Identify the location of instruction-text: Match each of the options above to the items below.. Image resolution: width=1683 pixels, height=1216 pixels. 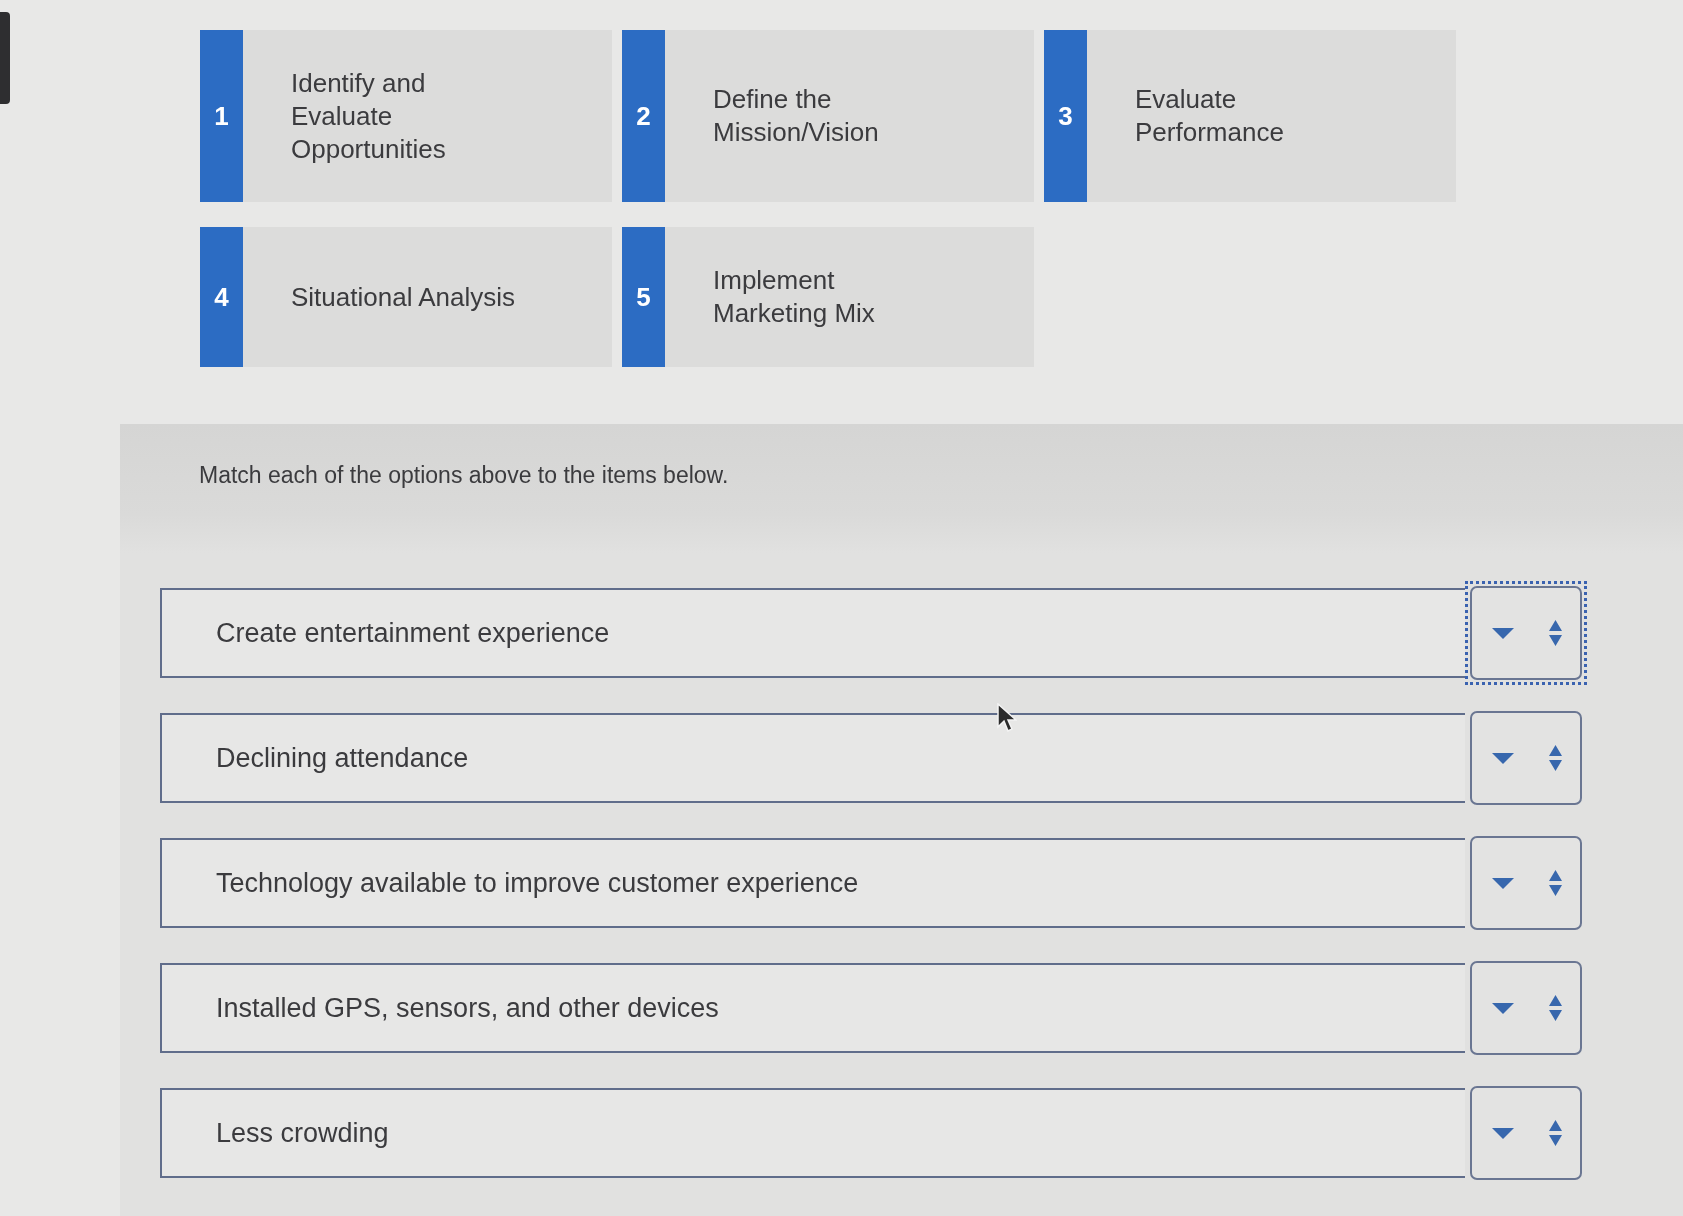
(464, 475).